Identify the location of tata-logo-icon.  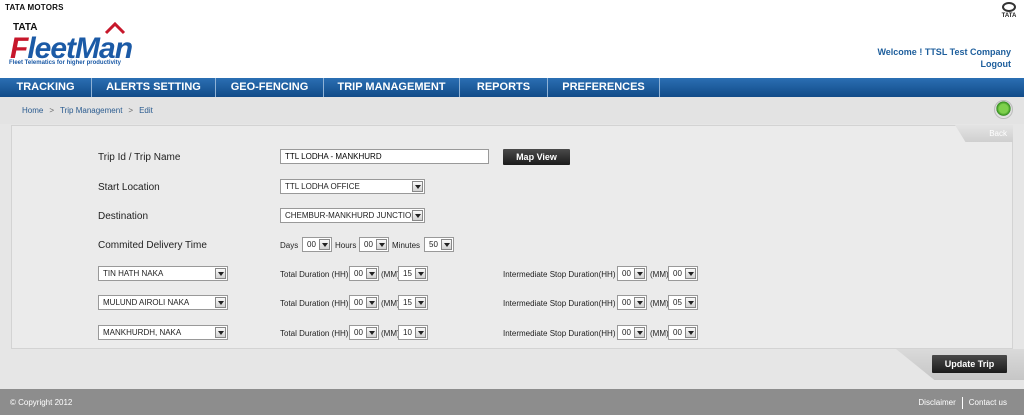
(1009, 7).